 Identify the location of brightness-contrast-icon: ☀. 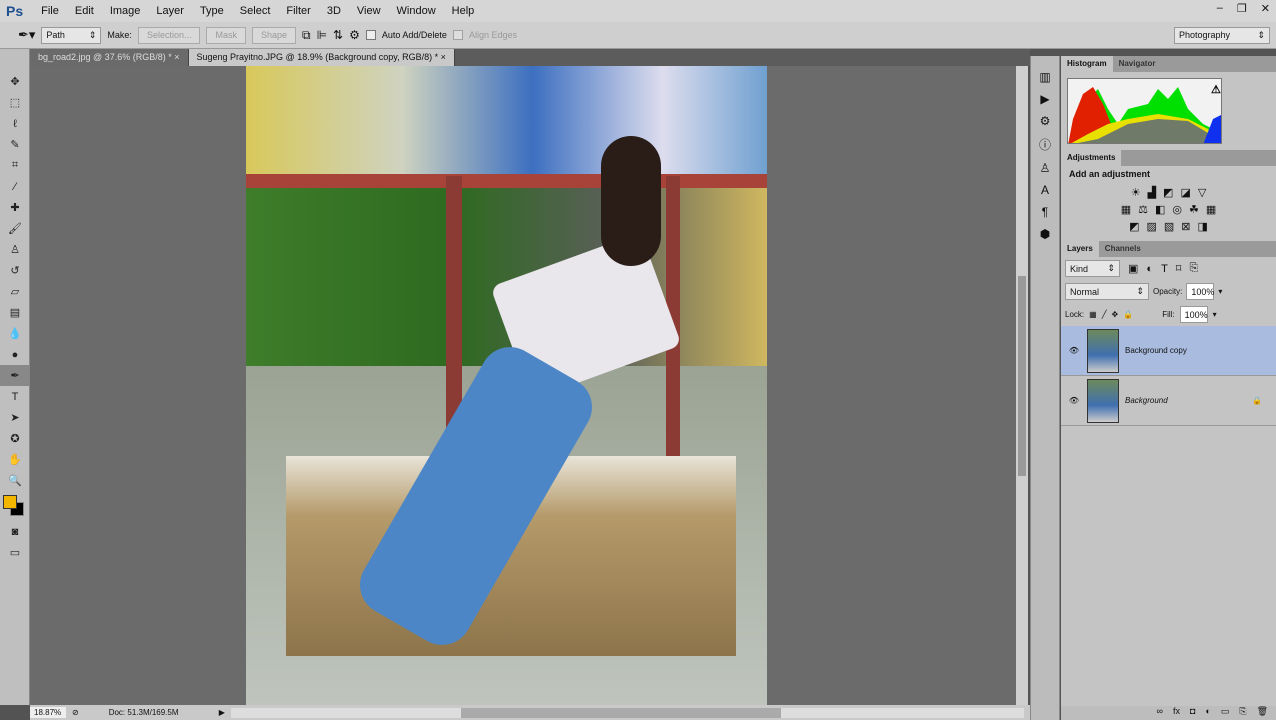
(1136, 192).